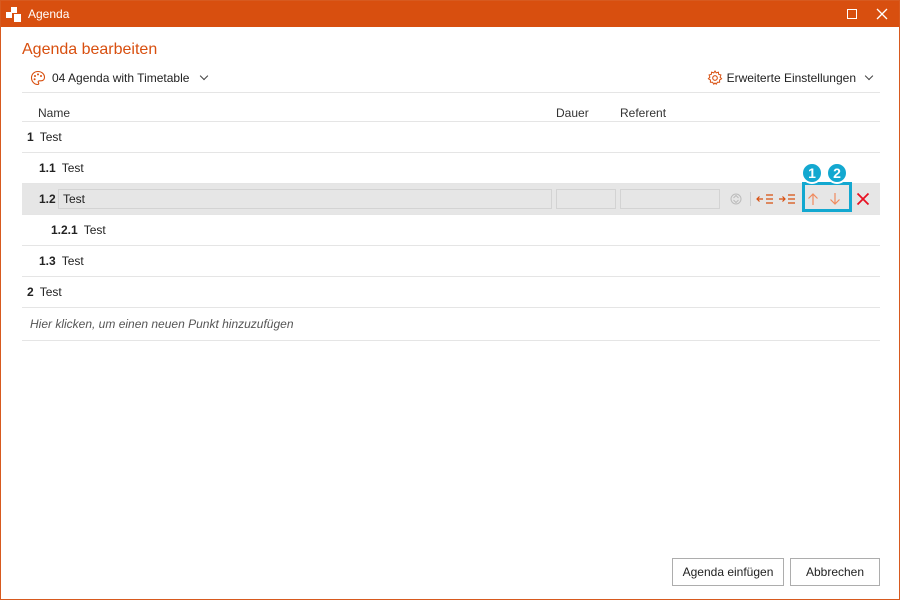 The image size is (900, 600). I want to click on delete-x-icon, so click(863, 199).